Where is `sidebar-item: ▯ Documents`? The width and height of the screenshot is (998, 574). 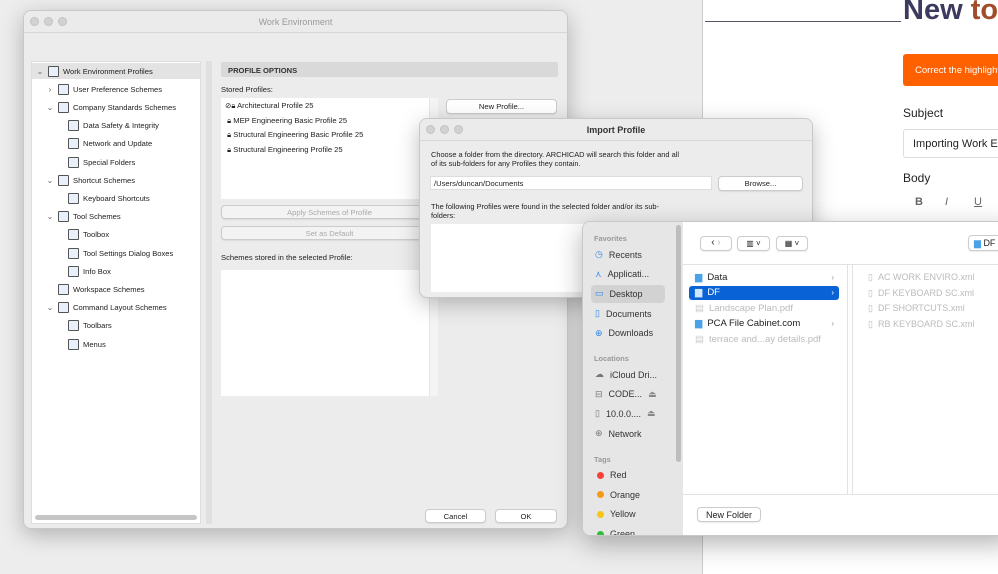
sidebar-item: ▯ Documents is located at coordinates (623, 313).